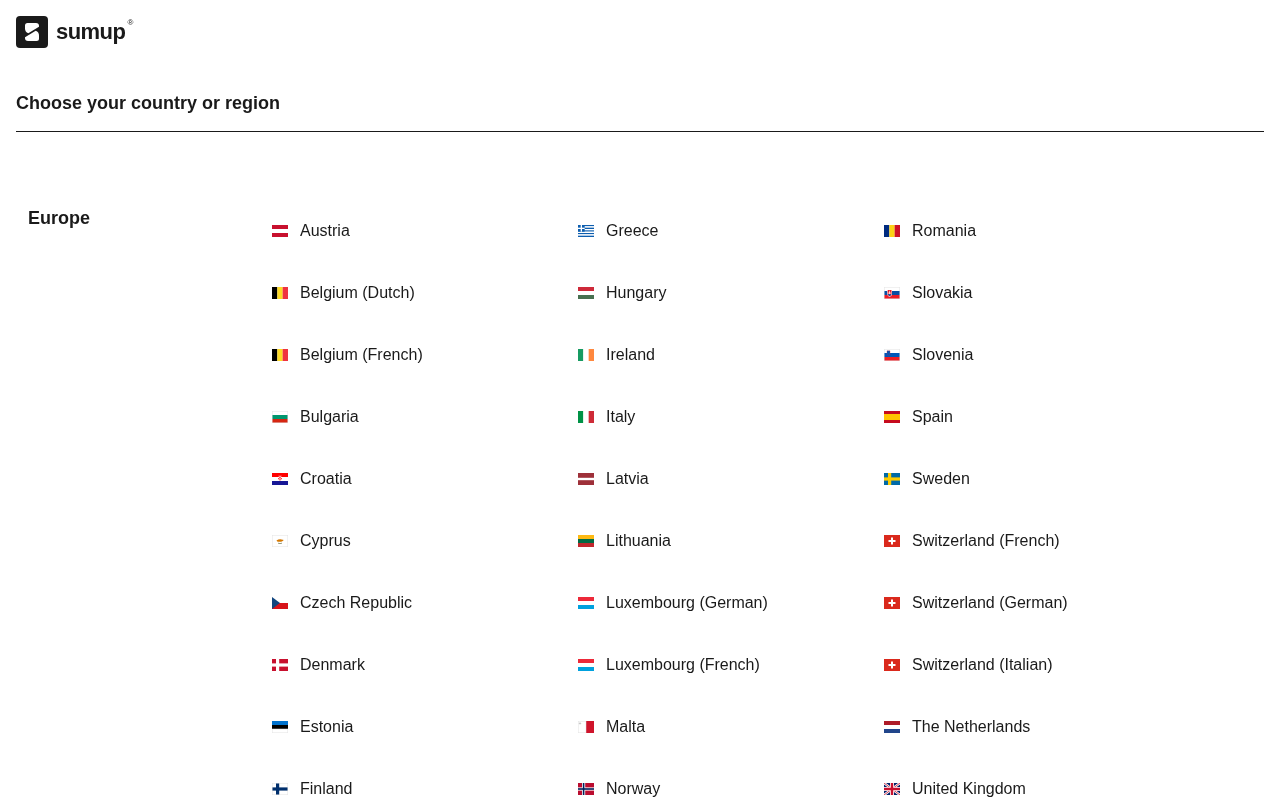  Describe the element at coordinates (32, 32) in the screenshot. I see `logo-icon` at that location.